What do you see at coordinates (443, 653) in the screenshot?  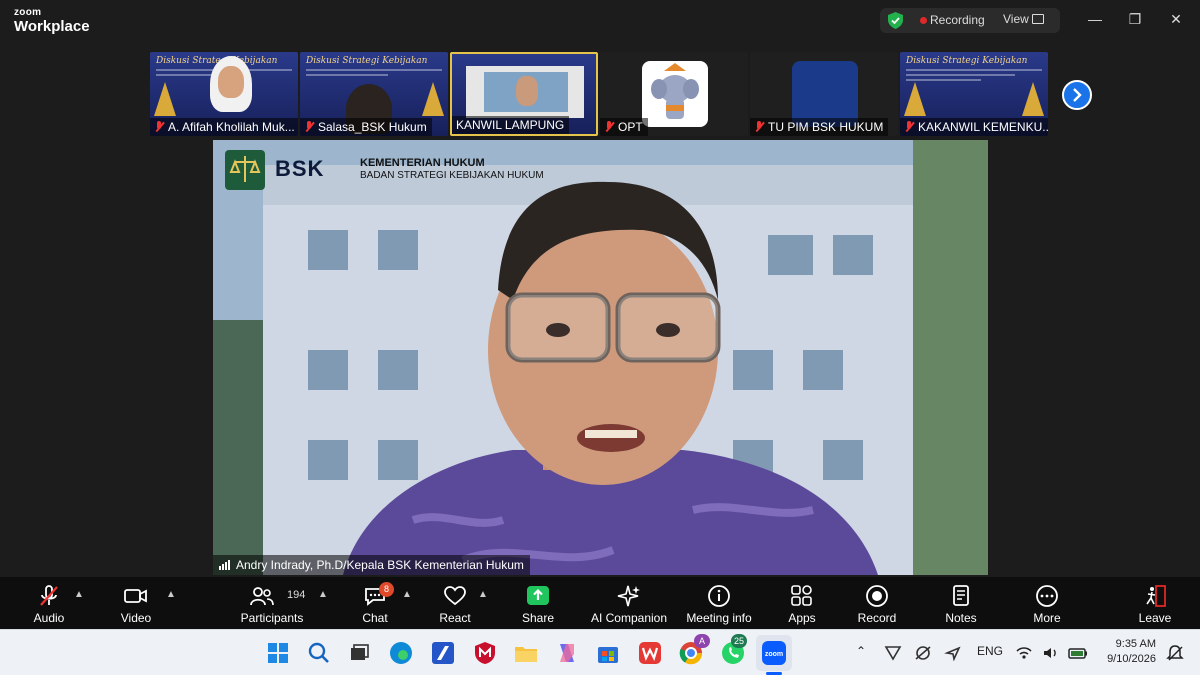 I see `editor-app-icon` at bounding box center [443, 653].